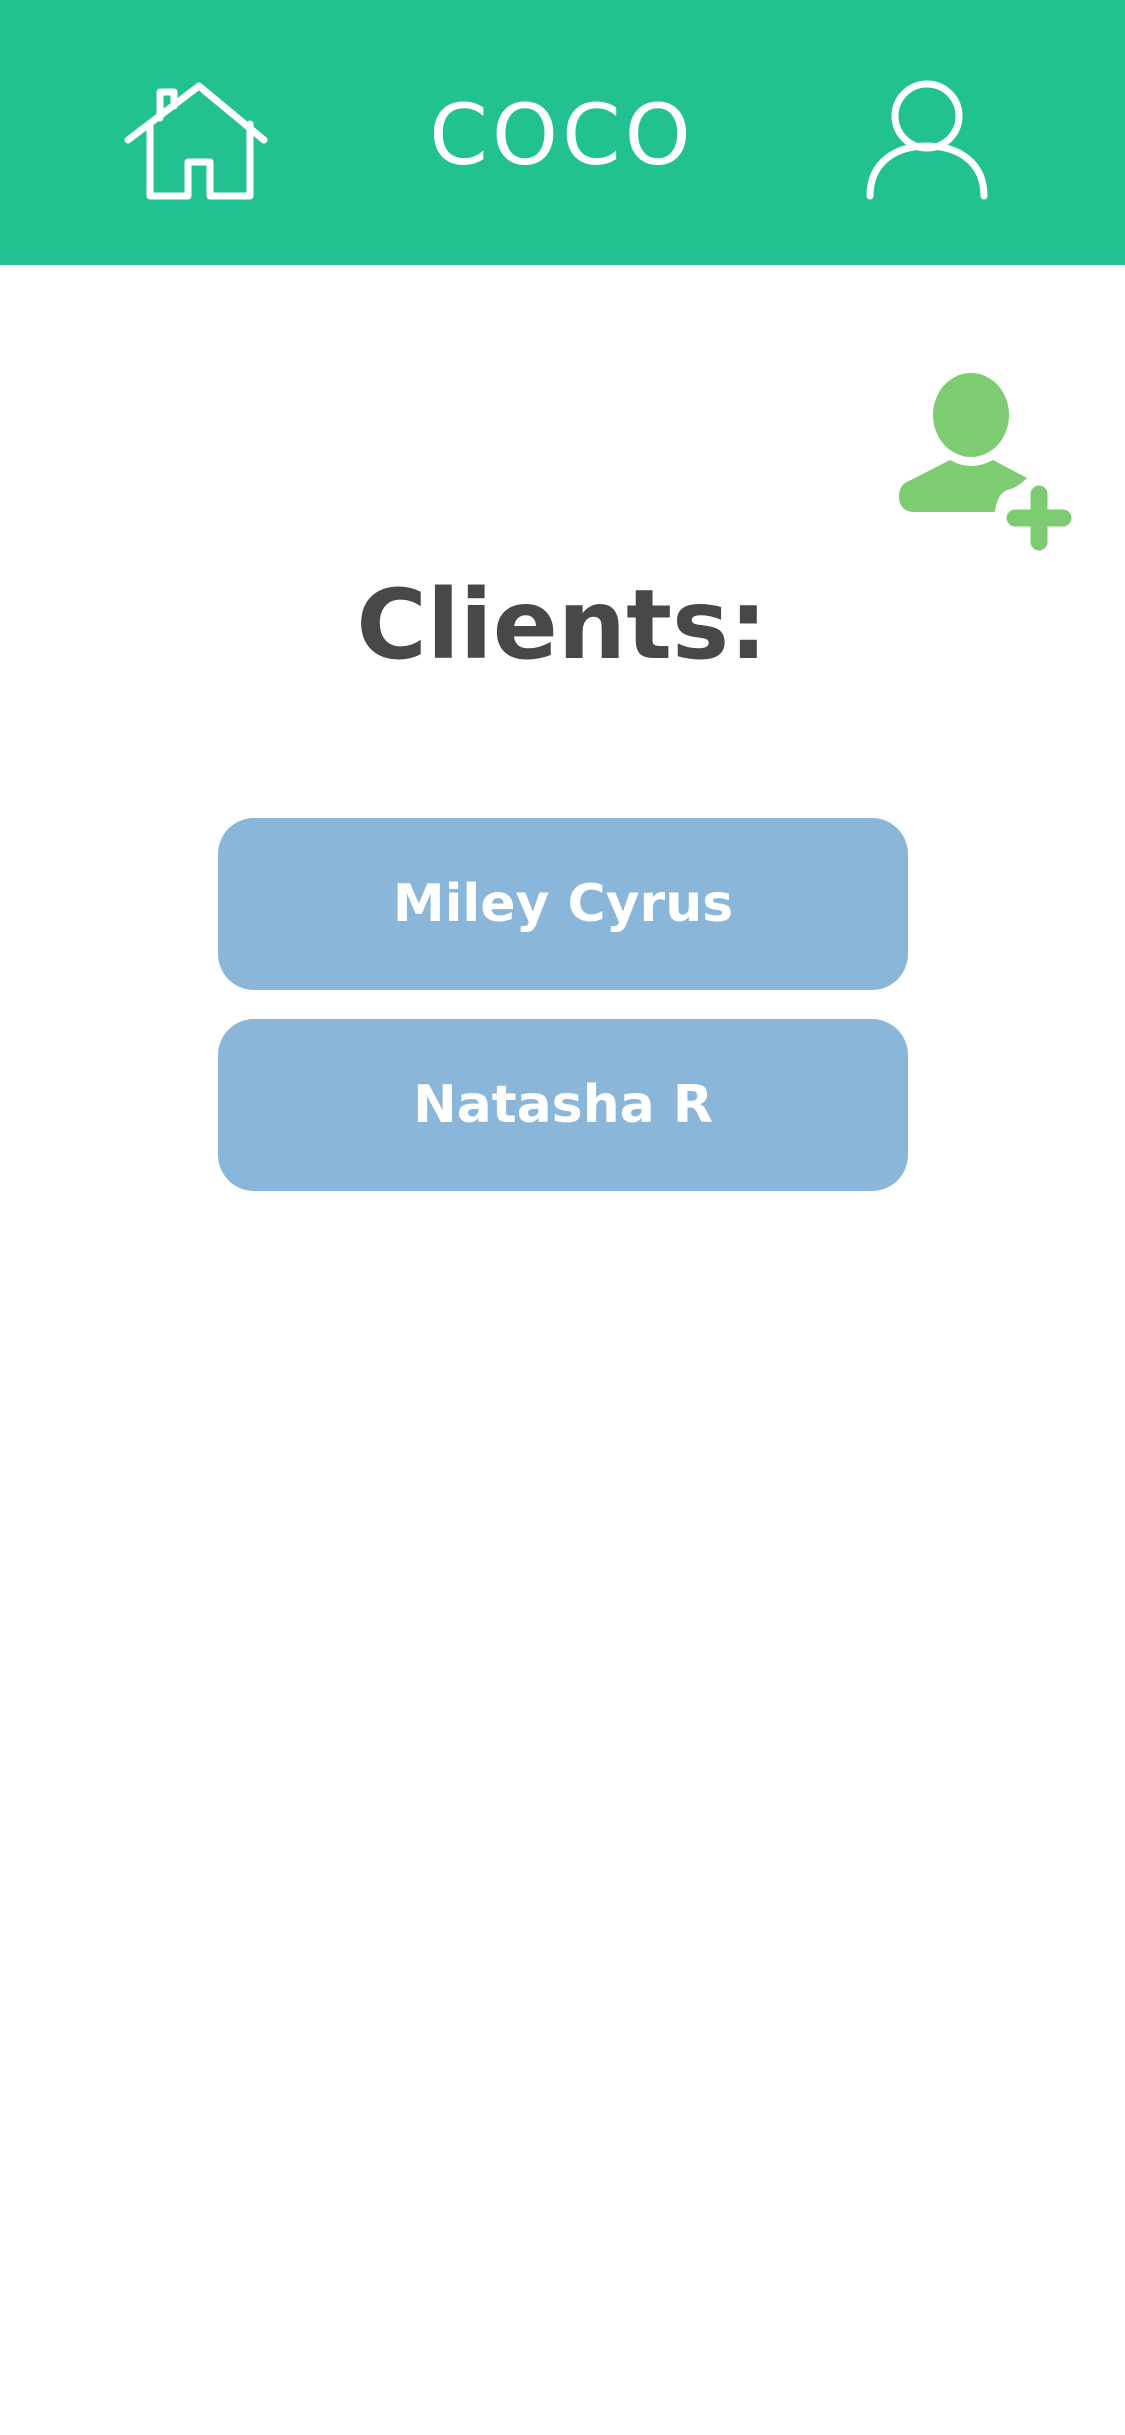 This screenshot has width=1125, height=2435. I want to click on add-user-icon, so click(985, 462).